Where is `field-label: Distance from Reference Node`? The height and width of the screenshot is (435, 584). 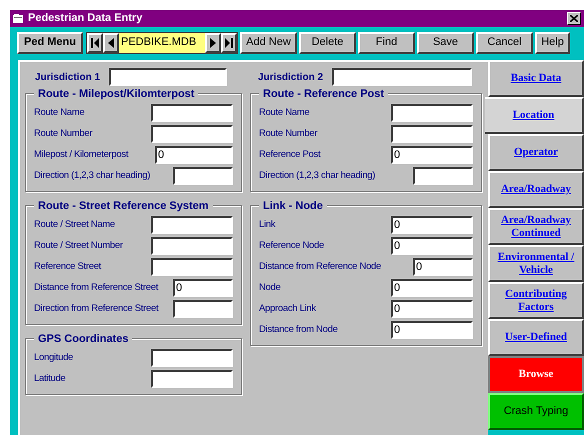 field-label: Distance from Reference Node is located at coordinates (320, 267).